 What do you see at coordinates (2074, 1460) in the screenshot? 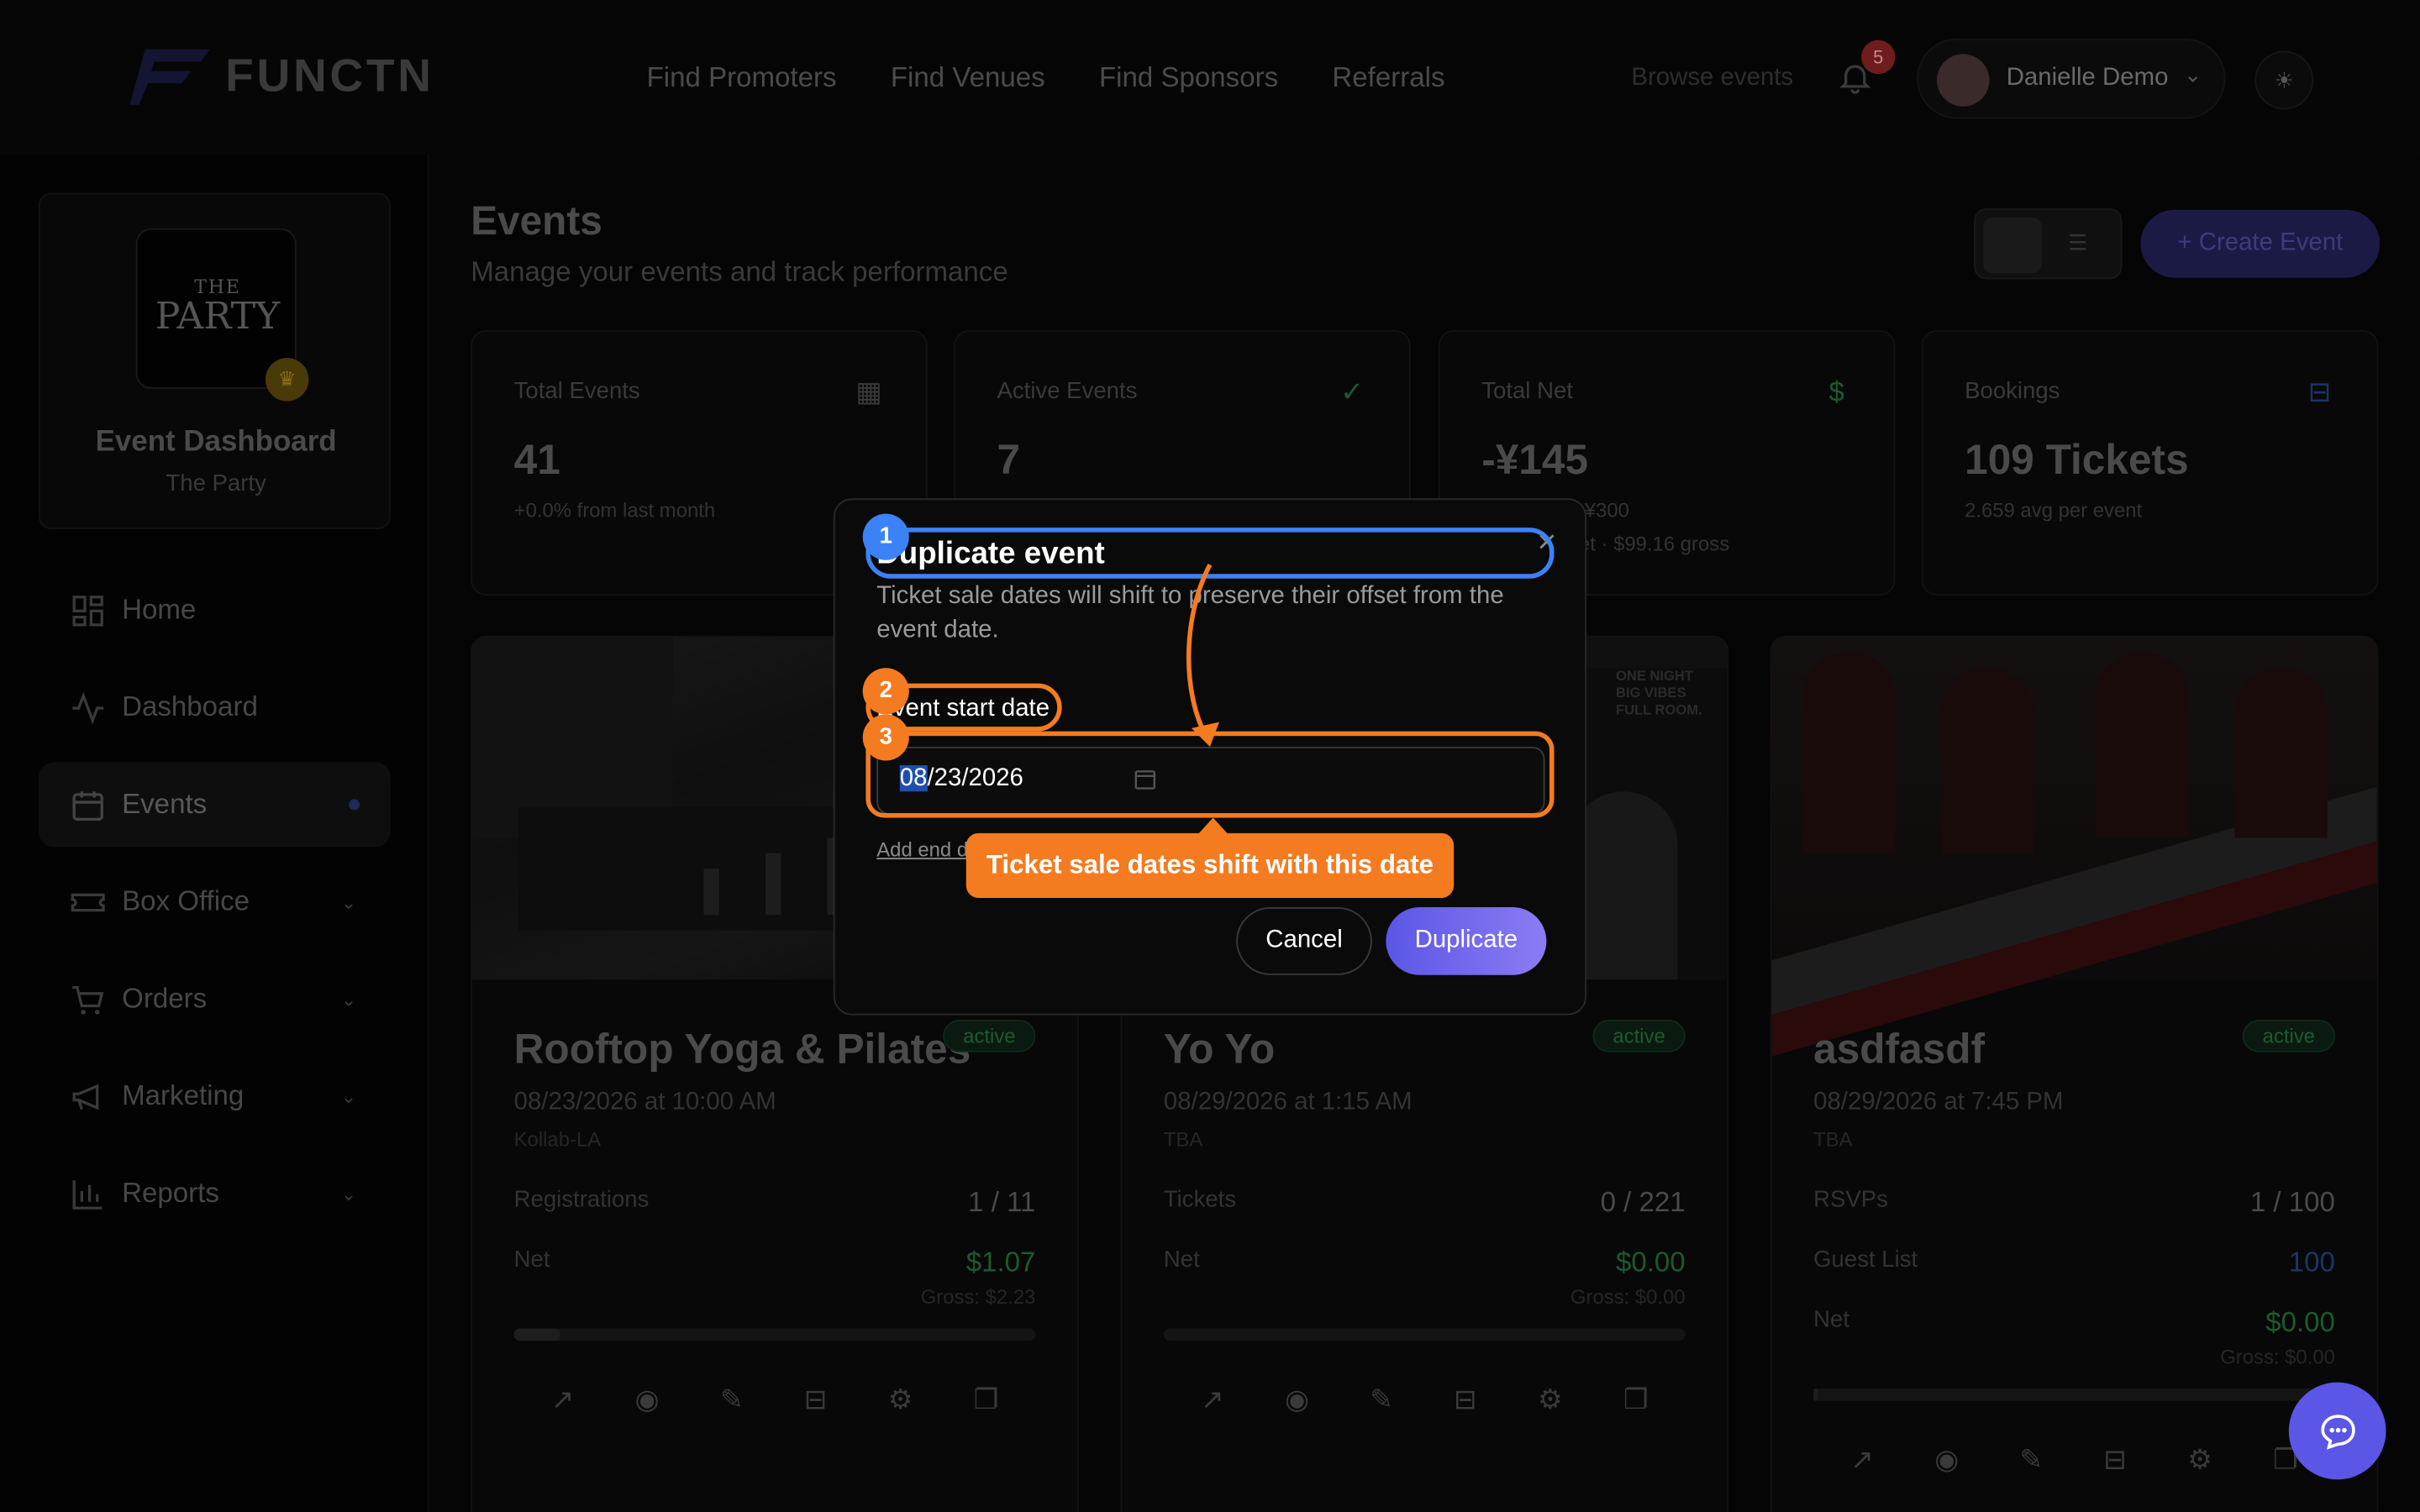
I see `card-actions: ↗ ◉ ✎ ⊟ ⚙ ❐` at bounding box center [2074, 1460].